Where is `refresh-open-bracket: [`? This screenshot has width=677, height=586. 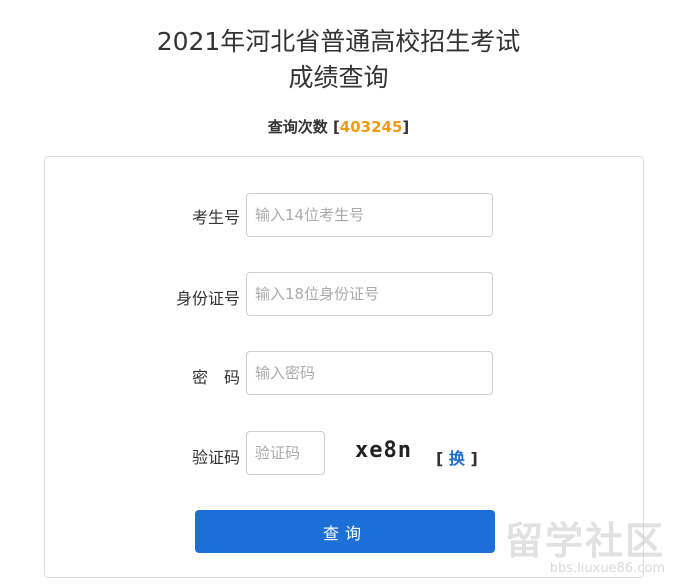
refresh-open-bracket: [ is located at coordinates (442, 458).